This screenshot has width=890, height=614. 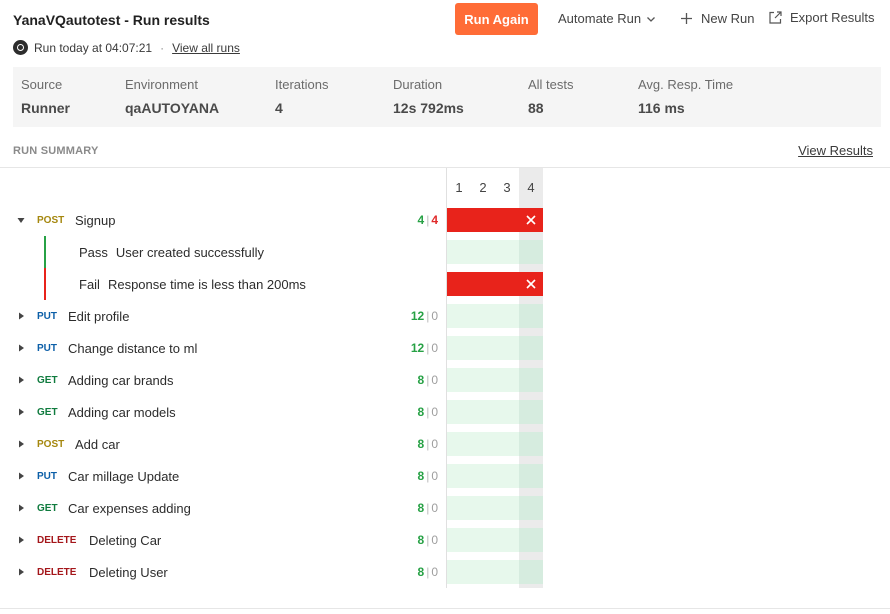 I want to click on test-counts: 8 | 0, so click(x=428, y=412).